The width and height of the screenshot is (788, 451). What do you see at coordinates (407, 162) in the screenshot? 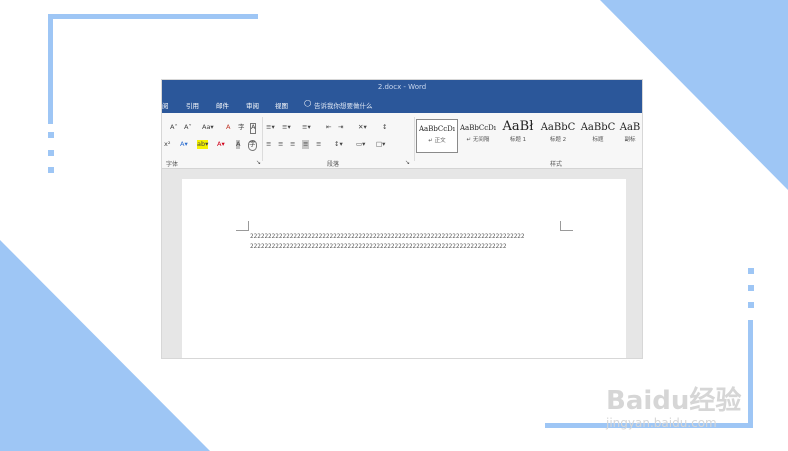
I see `paragraph-dialog-launcher-icon: ↘` at bounding box center [407, 162].